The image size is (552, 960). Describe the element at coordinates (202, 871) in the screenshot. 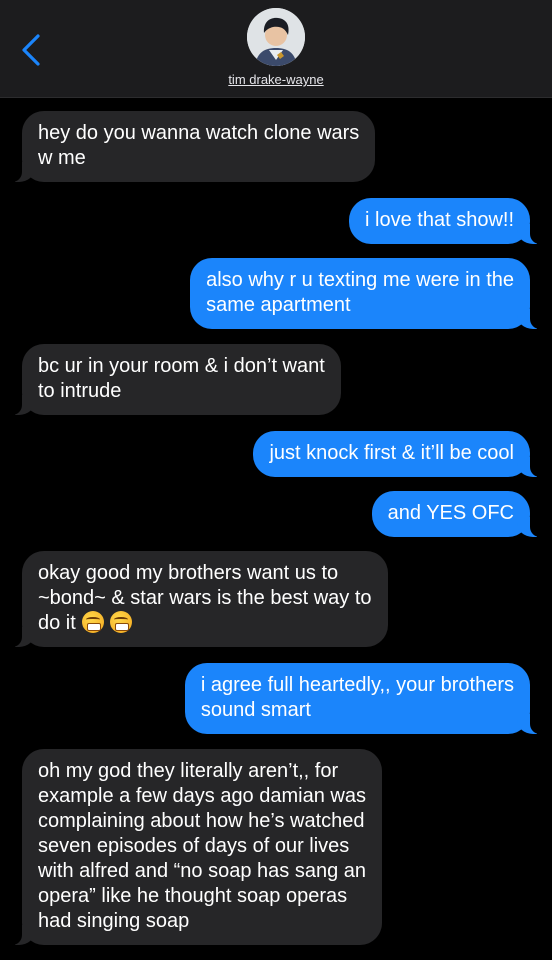

I see `message-text: with alfred and “no soap has sang an` at that location.